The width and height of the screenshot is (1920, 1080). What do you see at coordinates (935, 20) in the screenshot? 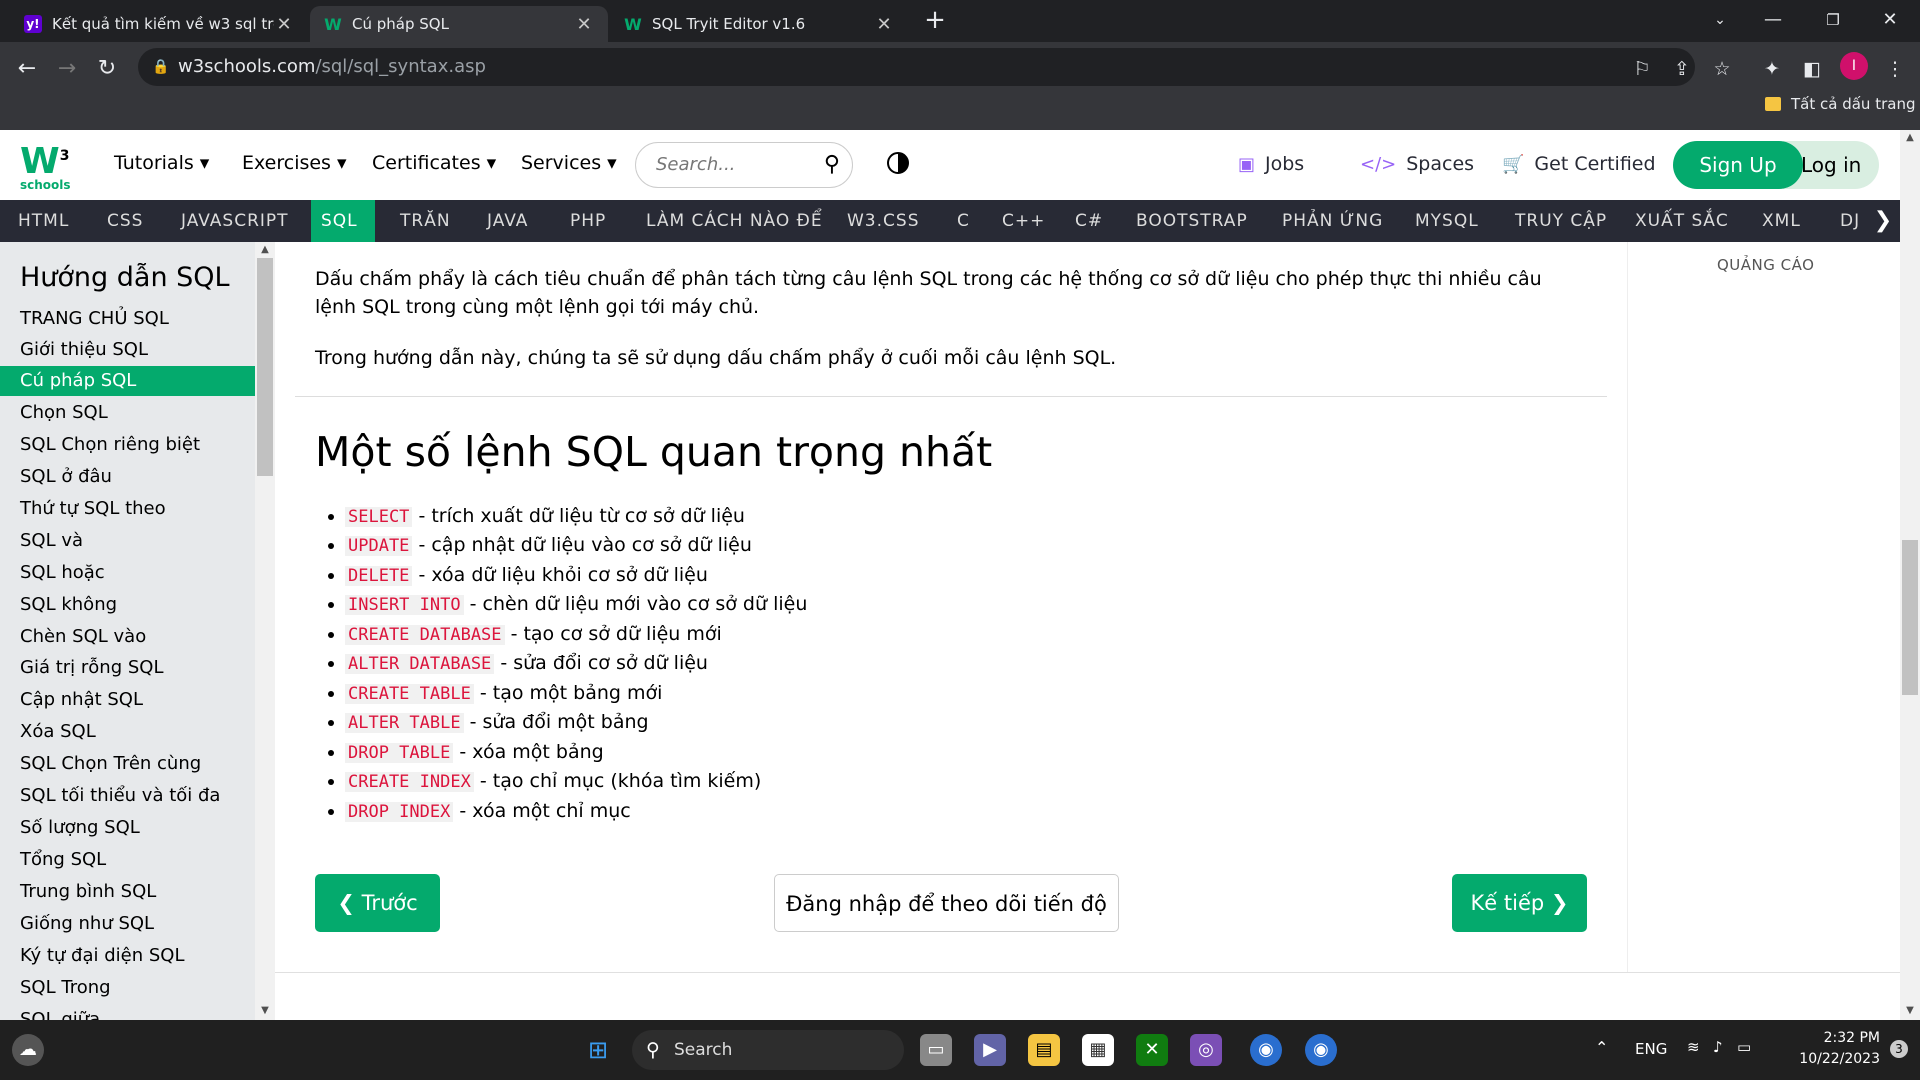
I see `new-tab-button: +` at bounding box center [935, 20].